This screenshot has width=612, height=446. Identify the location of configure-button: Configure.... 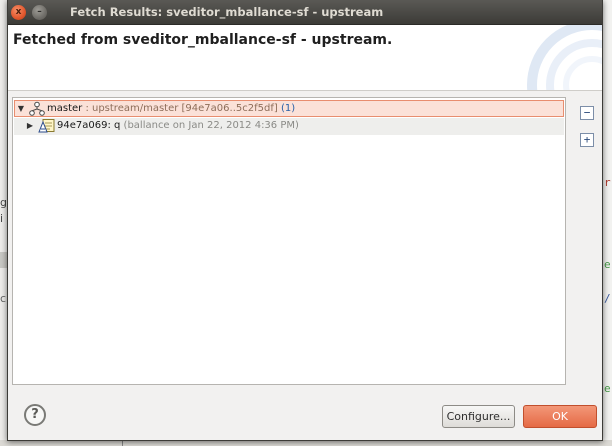
(478, 416).